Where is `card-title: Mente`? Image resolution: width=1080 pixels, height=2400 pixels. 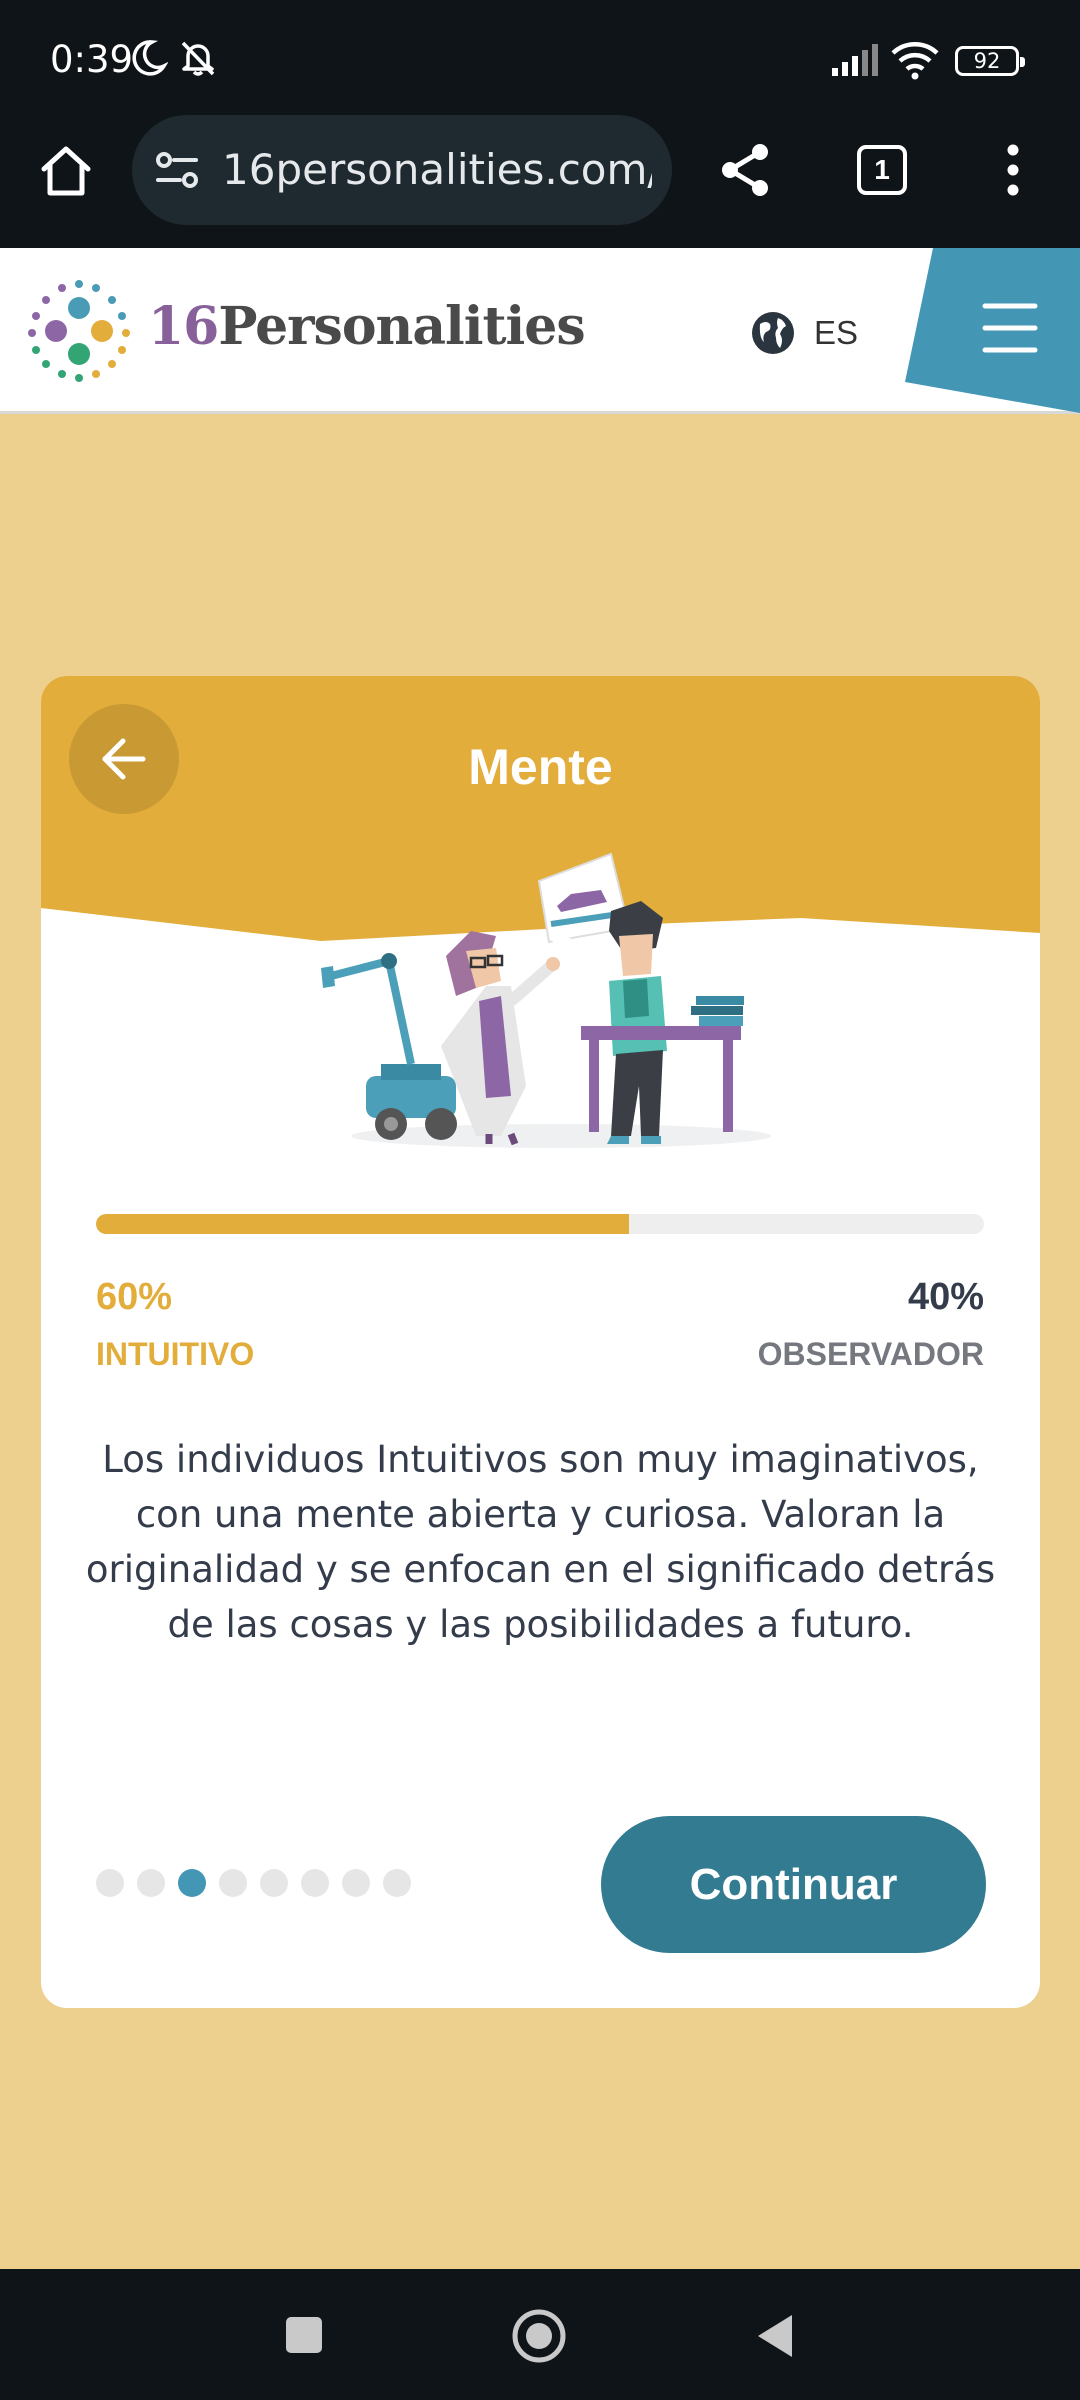
card-title: Mente is located at coordinates (540, 767).